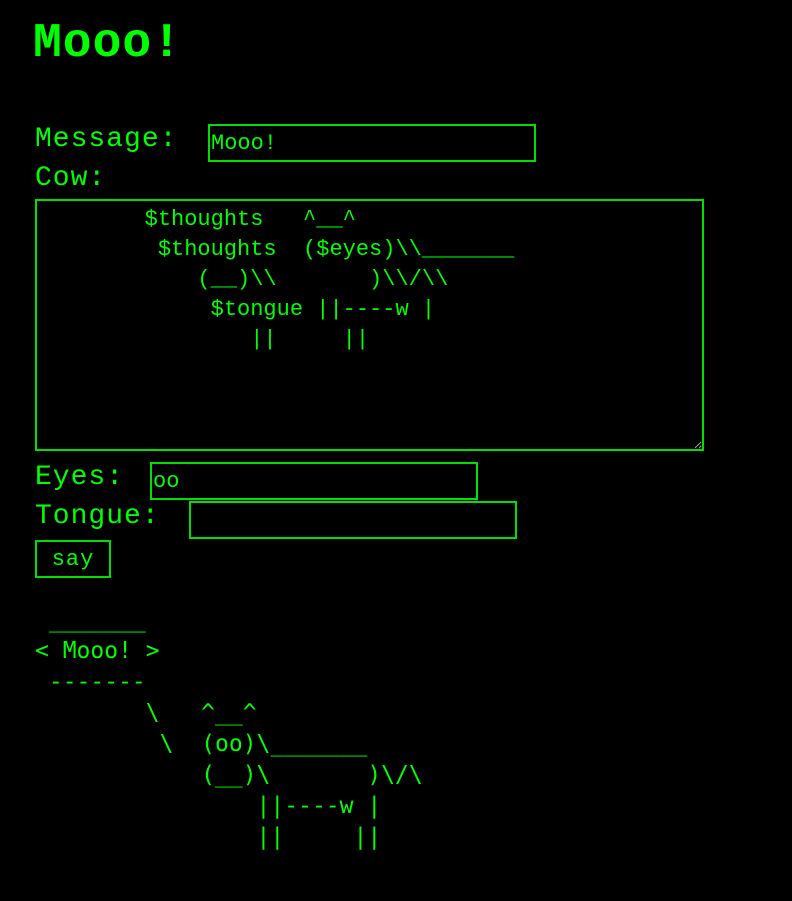 The image size is (792, 901). Describe the element at coordinates (71, 178) in the screenshot. I see `cow-label: Cow:` at that location.